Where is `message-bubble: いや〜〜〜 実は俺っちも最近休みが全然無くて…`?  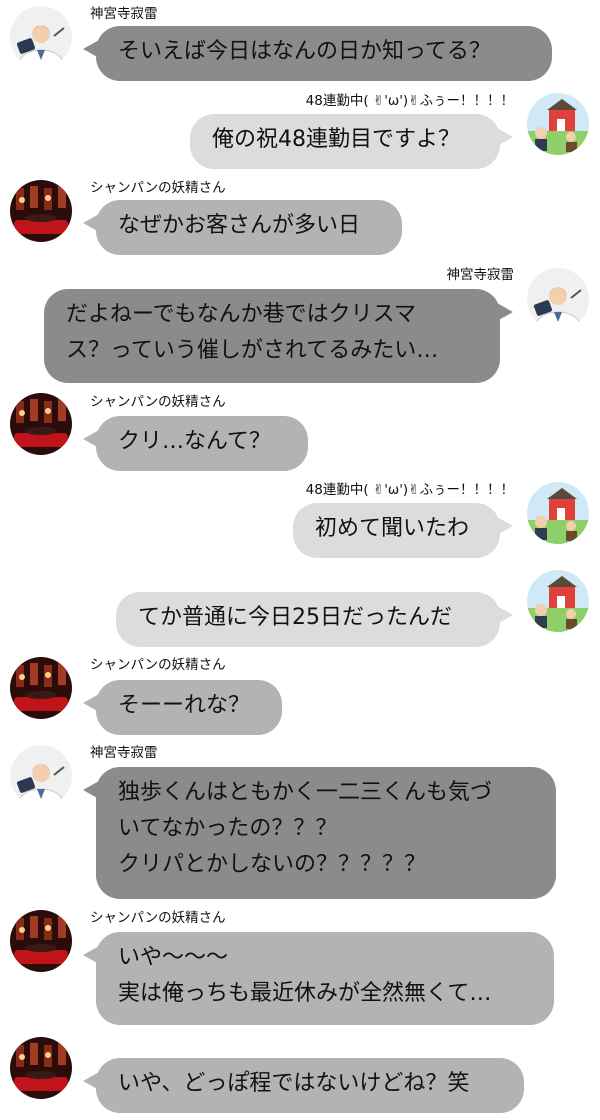 message-bubble: いや〜〜〜 実は俺っちも最近休みが全然無くて… is located at coordinates (318, 978).